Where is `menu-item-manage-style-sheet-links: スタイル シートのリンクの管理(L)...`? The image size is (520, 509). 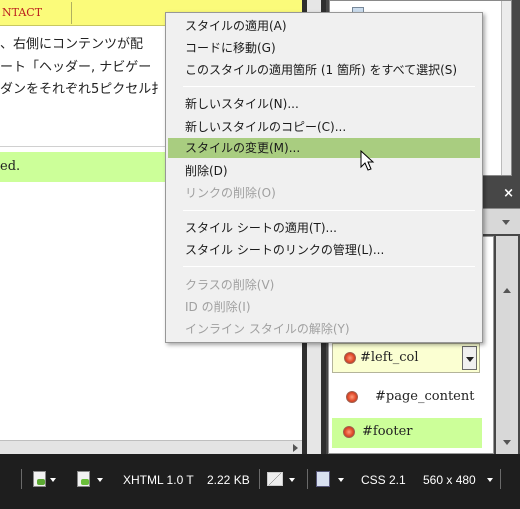
menu-item-manage-style-sheet-links: スタイル シートのリンクの管理(L)... is located at coordinates (324, 250).